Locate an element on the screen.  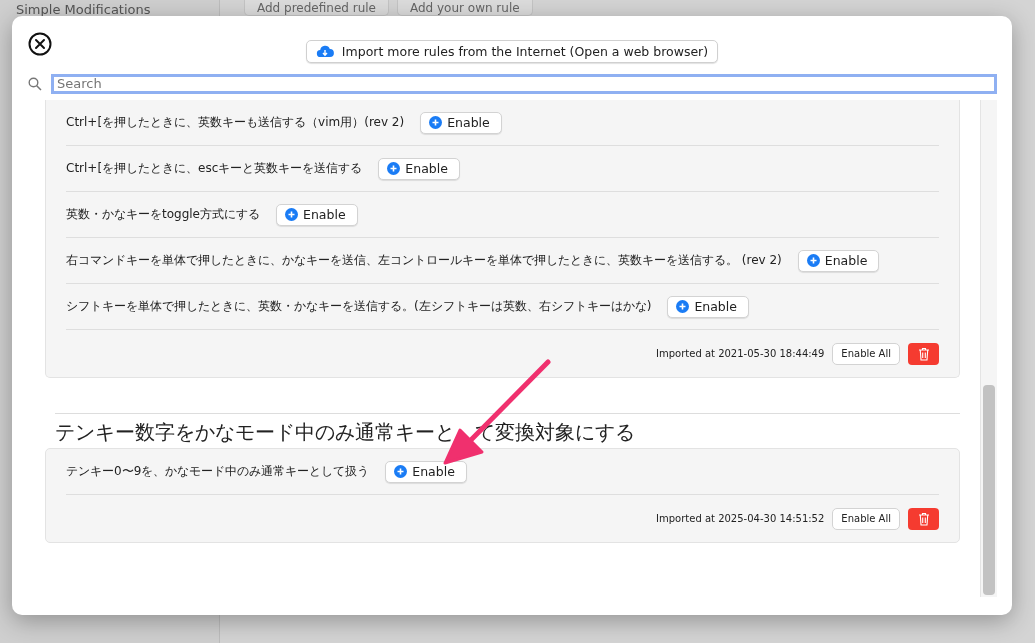
scrollbar is located at coordinates (988, 348).